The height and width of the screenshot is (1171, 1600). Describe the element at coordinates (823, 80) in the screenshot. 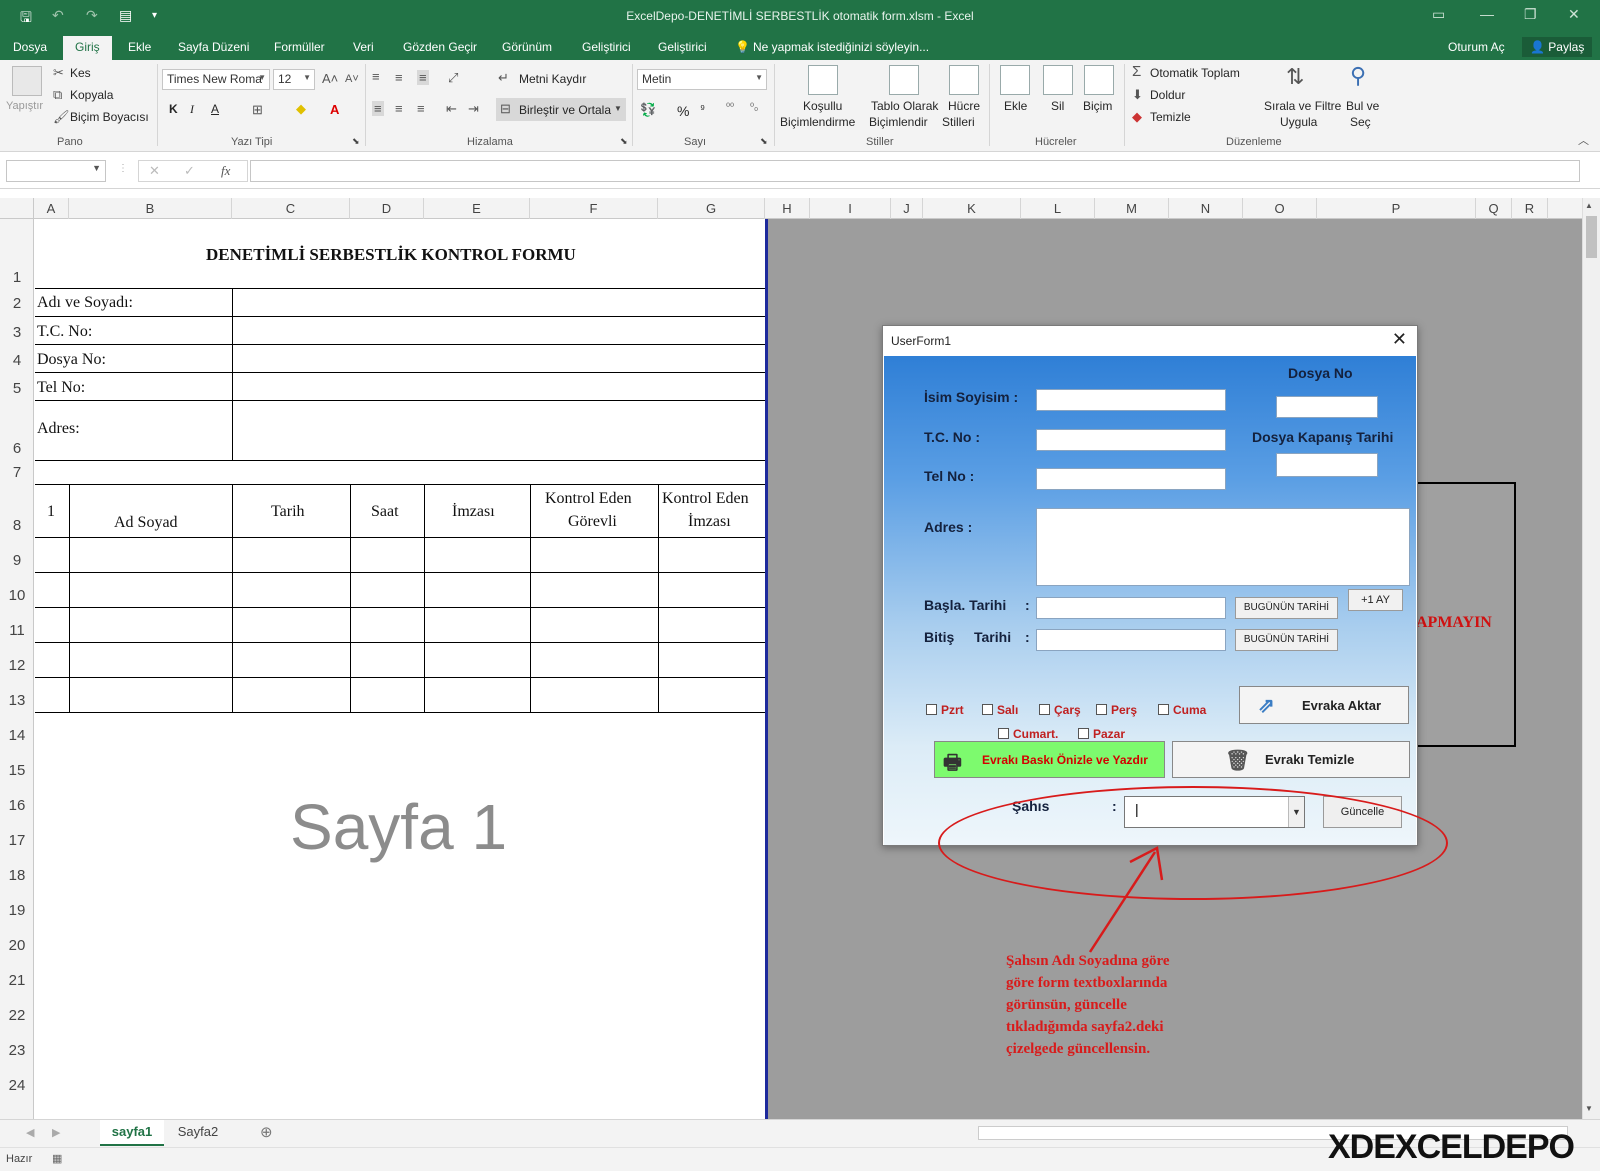

I see `conditional-formatting-icon` at that location.